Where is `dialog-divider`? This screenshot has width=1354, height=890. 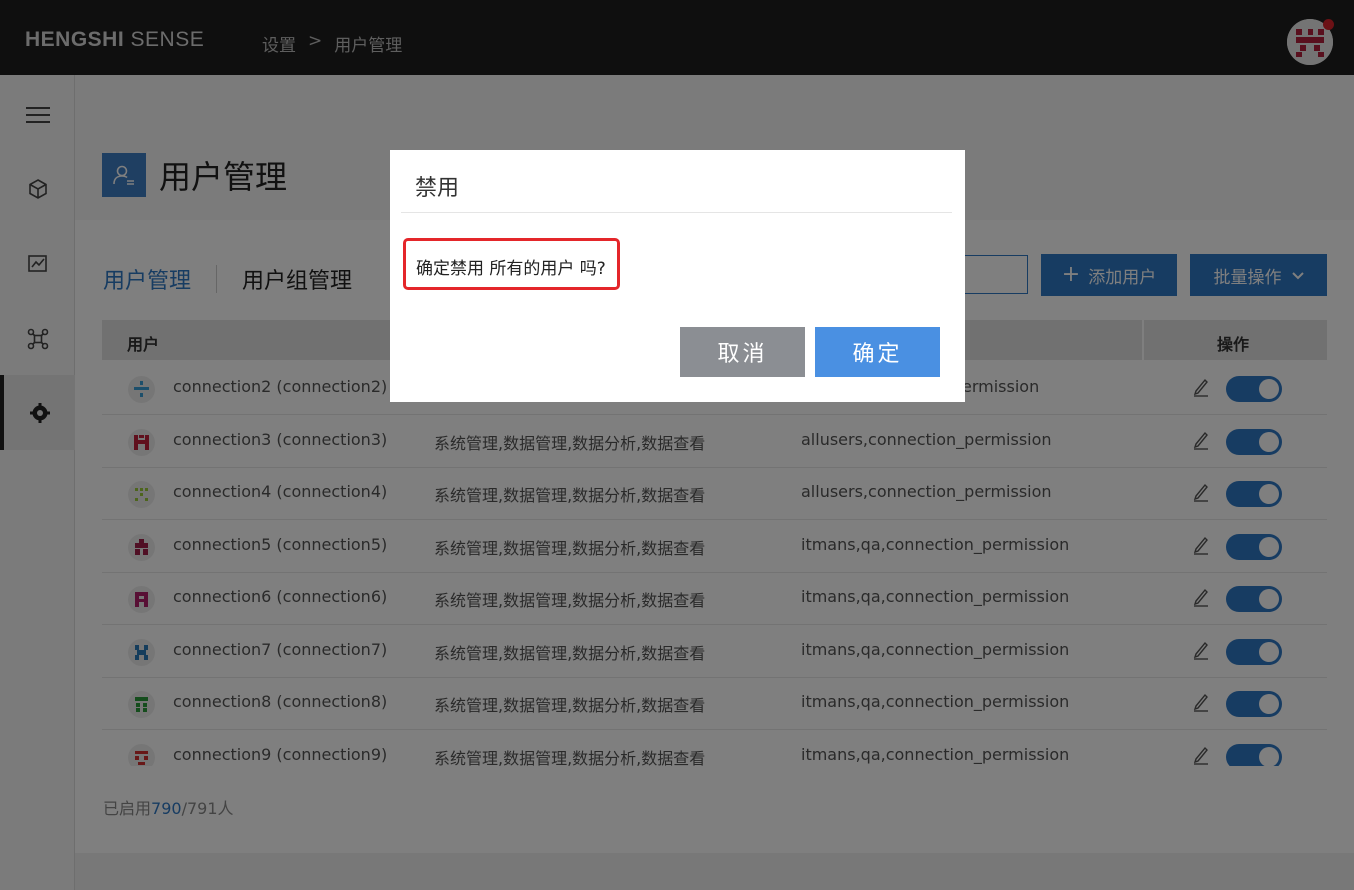 dialog-divider is located at coordinates (676, 212).